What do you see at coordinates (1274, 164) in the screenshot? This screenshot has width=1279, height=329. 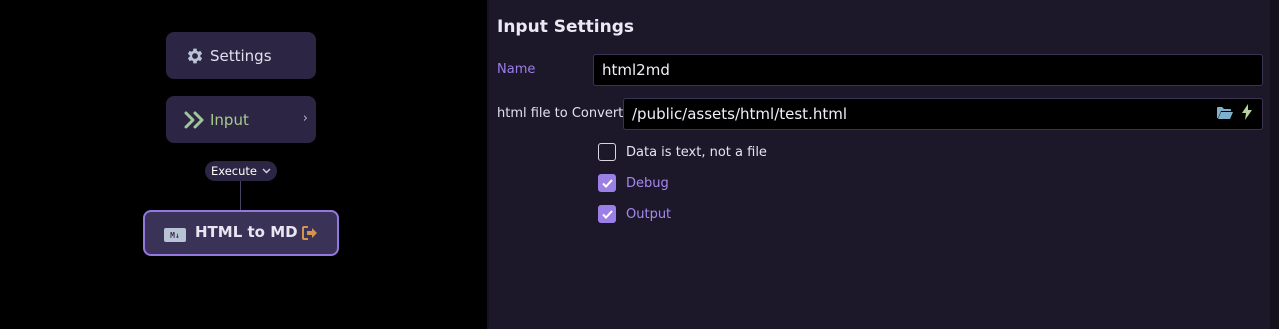 I see `scrollbar` at bounding box center [1274, 164].